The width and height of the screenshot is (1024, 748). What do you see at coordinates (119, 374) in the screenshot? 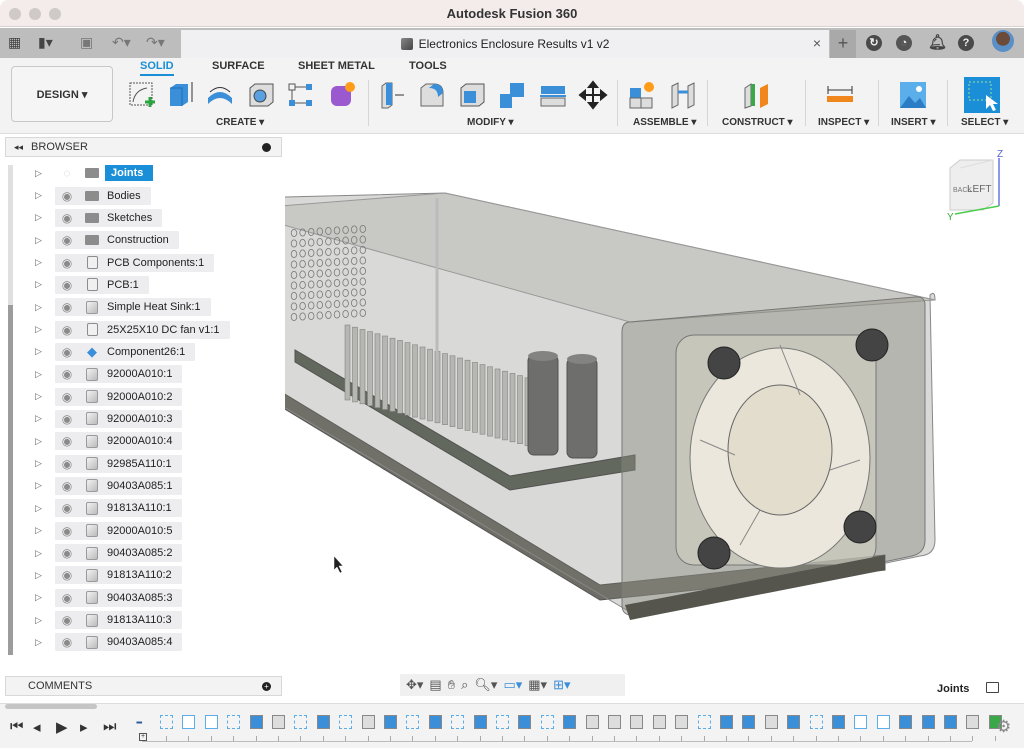
I see `browser-item-pill: ◉ 92000A010:1` at bounding box center [119, 374].